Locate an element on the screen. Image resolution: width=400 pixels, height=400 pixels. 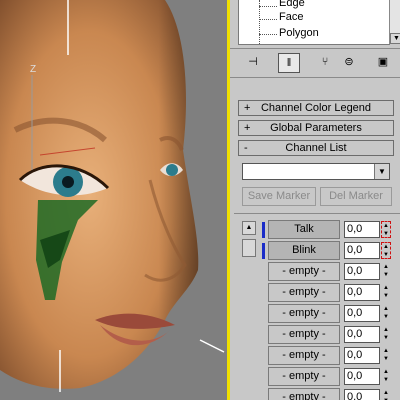
scroll-up-icon: ▲ is located at coordinates (249, 228).